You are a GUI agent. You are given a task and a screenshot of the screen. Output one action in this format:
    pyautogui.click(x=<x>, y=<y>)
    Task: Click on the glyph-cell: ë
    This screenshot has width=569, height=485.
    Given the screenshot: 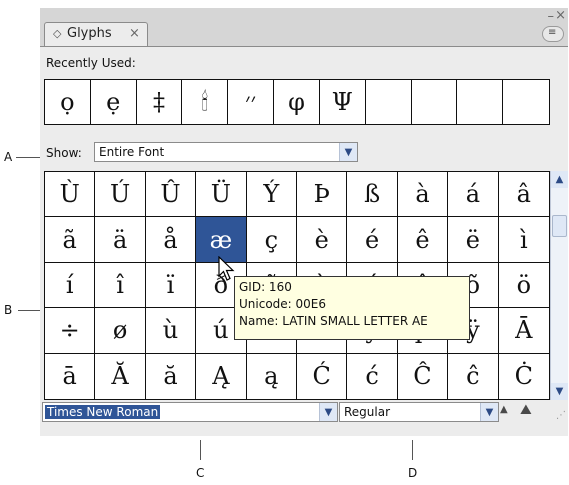 What is the action you would take?
    pyautogui.click(x=473, y=240)
    